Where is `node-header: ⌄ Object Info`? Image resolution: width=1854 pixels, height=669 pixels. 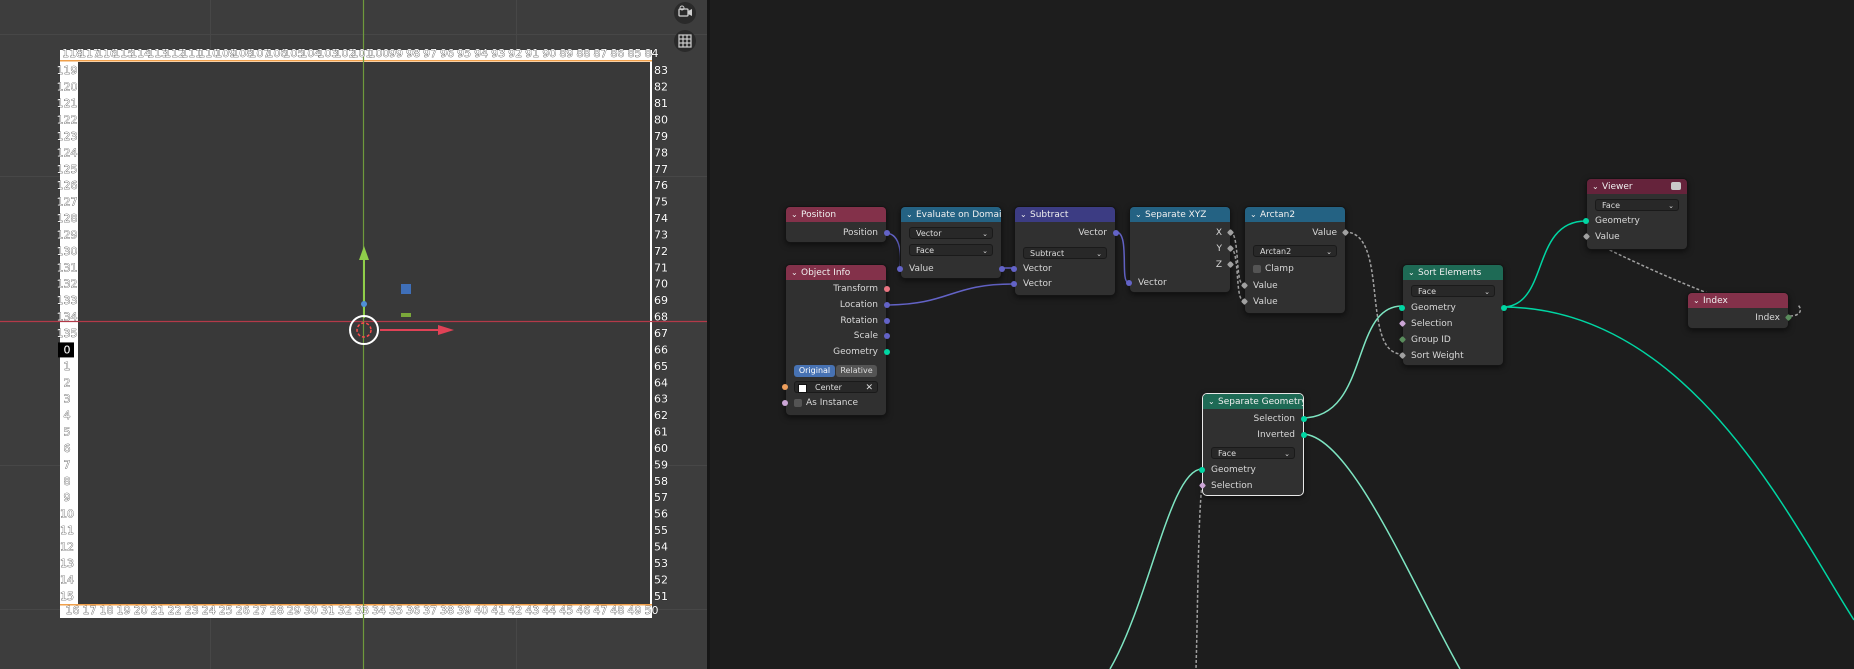
node-header: ⌄ Object Info is located at coordinates (836, 272).